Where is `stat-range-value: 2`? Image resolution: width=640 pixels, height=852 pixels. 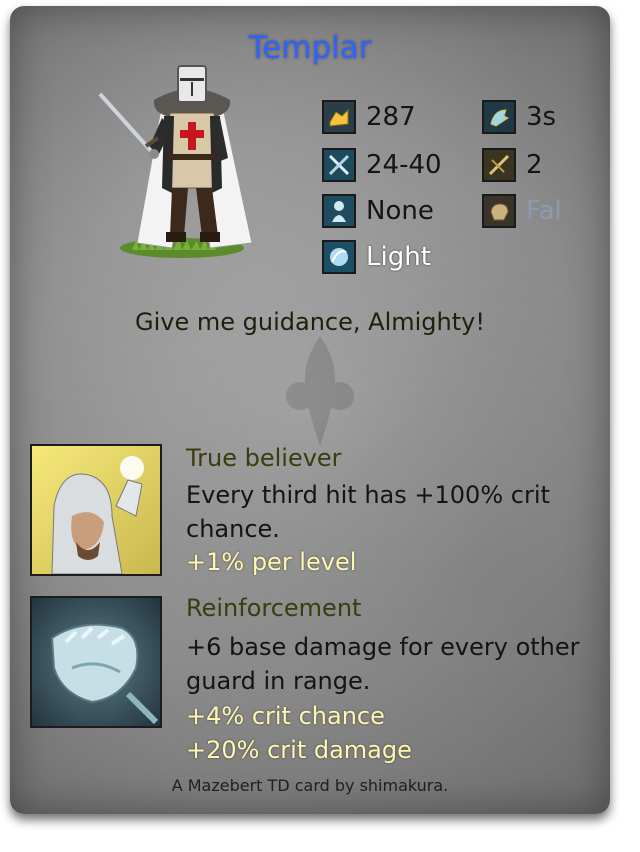
stat-range-value: 2 is located at coordinates (534, 165).